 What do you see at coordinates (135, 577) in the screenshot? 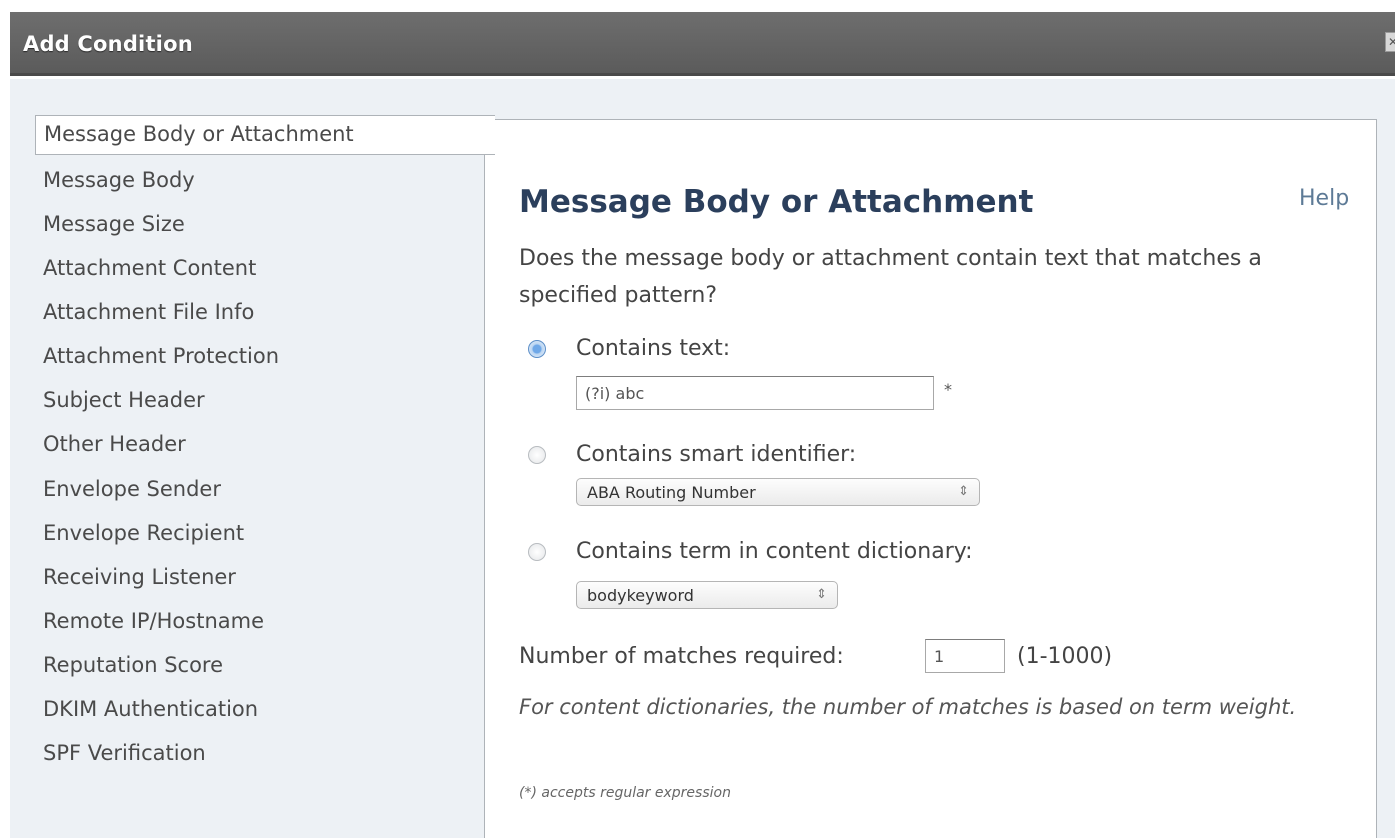
I see `nav-item-receiving-listener: Receiving Listener` at bounding box center [135, 577].